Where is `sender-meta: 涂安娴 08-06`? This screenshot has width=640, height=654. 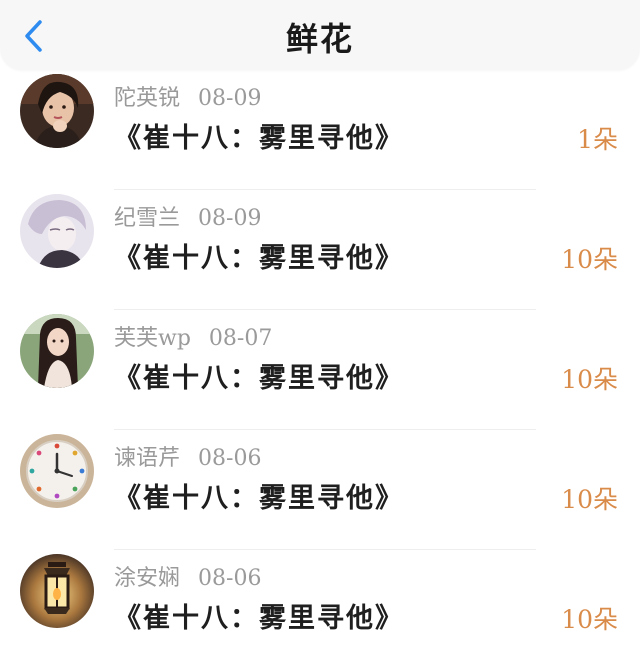
sender-meta: 涂安娴 08-06 is located at coordinates (187, 576).